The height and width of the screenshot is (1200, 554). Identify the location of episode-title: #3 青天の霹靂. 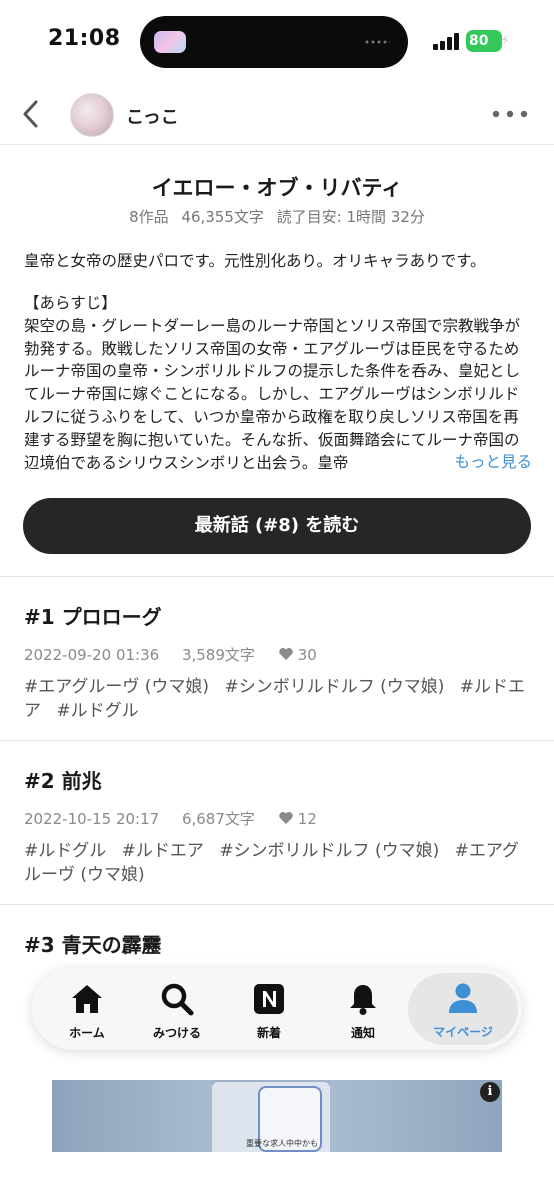
(277, 943).